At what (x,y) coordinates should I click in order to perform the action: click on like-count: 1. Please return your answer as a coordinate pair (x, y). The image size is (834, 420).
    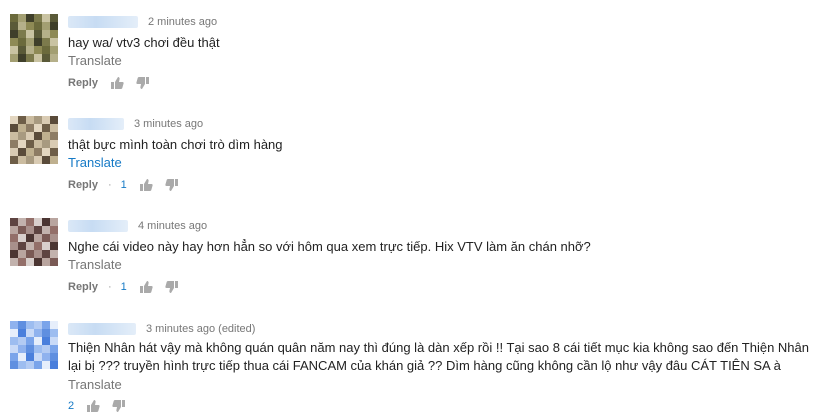
    Looking at the image, I should click on (123, 185).